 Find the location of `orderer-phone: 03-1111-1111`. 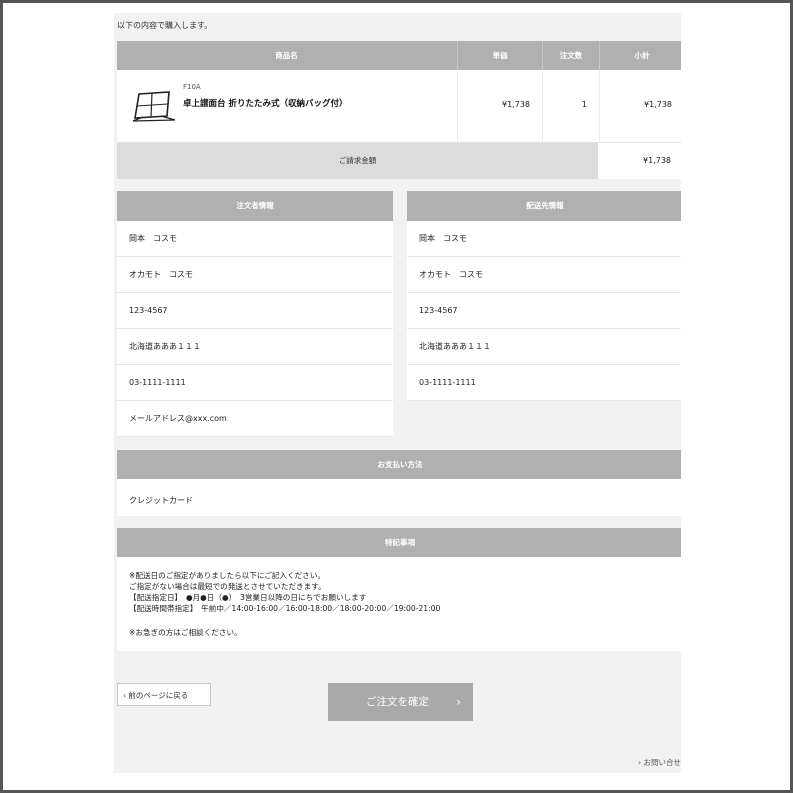

orderer-phone: 03-1111-1111 is located at coordinates (255, 383).